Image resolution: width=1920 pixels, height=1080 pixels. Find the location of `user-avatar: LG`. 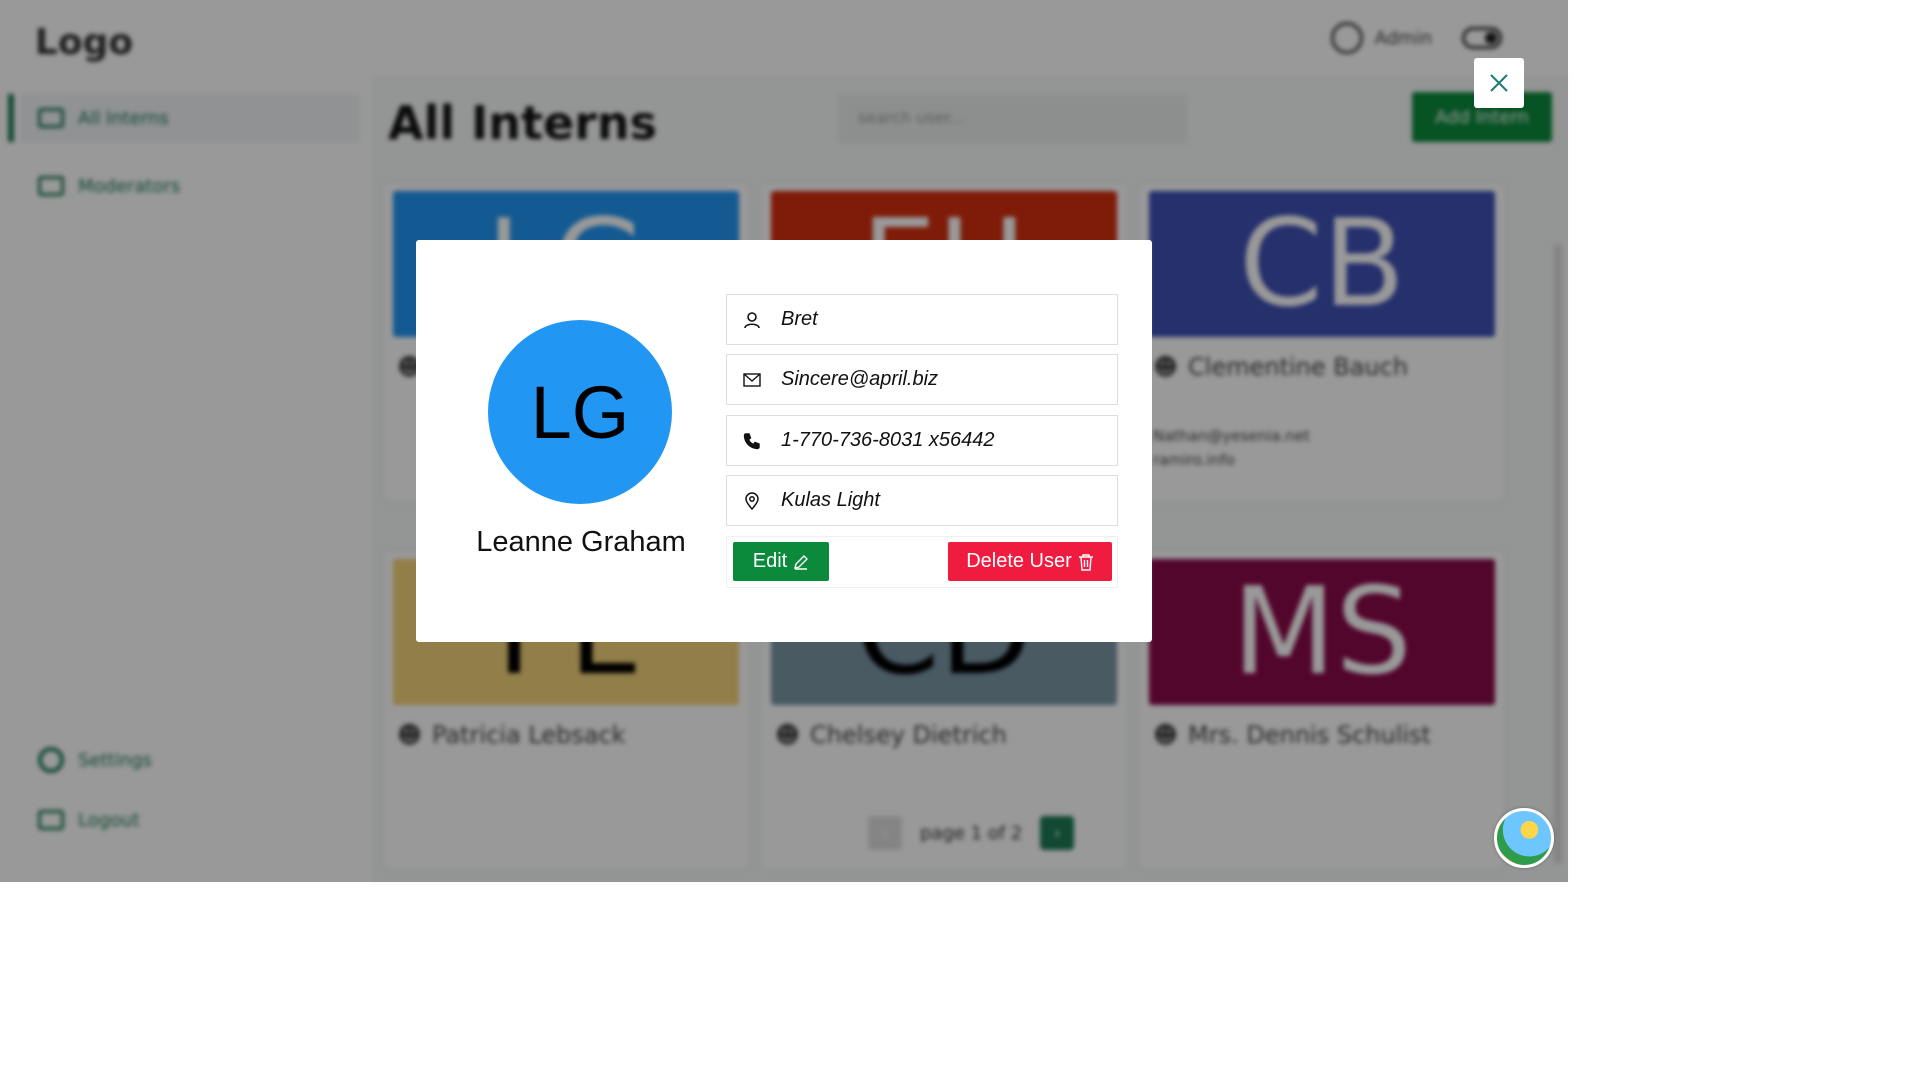

user-avatar: LG is located at coordinates (580, 412).